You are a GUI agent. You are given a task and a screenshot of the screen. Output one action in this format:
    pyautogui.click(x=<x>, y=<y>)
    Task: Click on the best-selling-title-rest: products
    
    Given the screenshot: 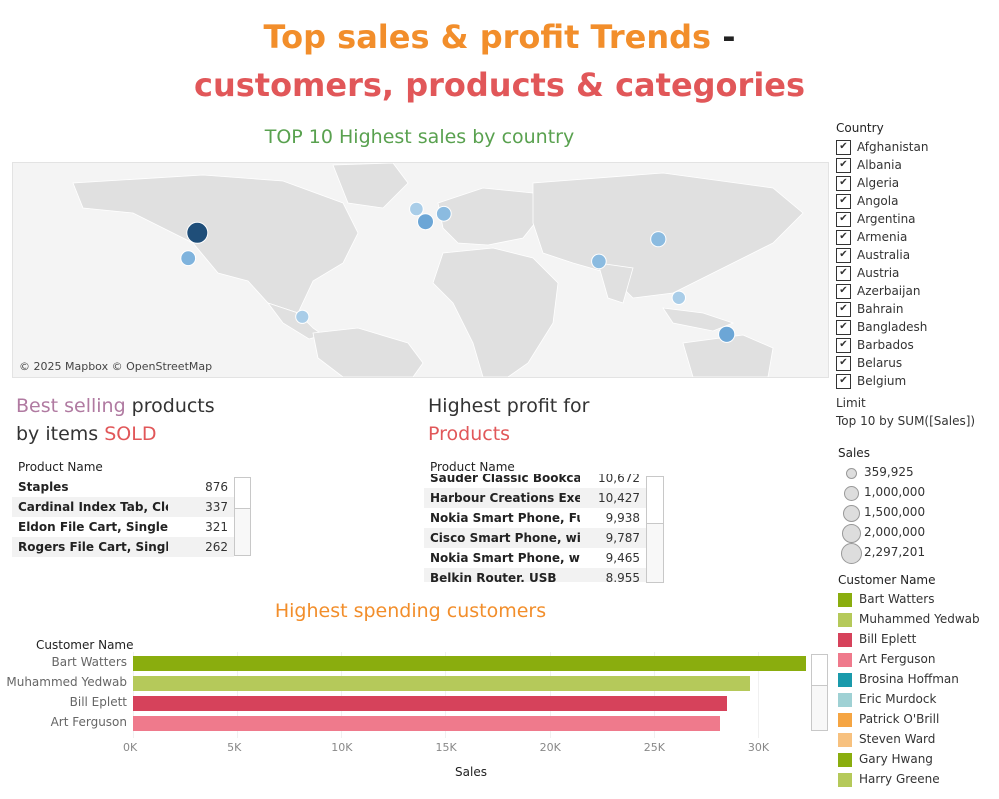 What is the action you would take?
    pyautogui.click(x=170, y=406)
    